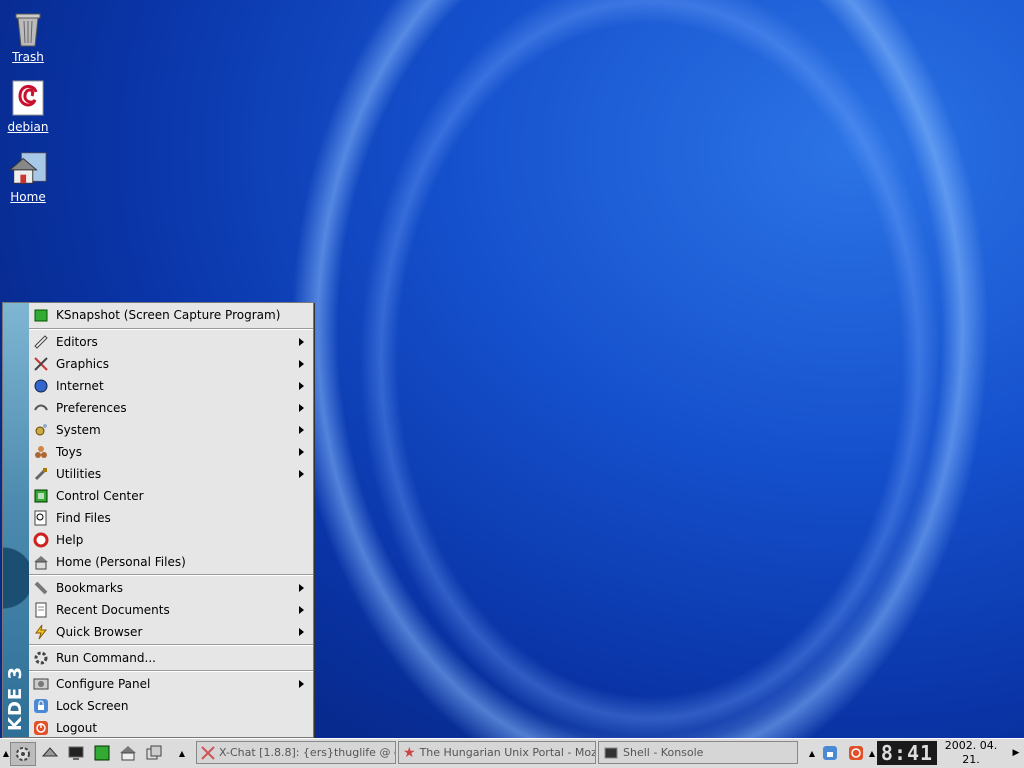 The width and height of the screenshot is (1024, 768). What do you see at coordinates (971, 745) in the screenshot?
I see `date-line-1: 2002. 04.` at bounding box center [971, 745].